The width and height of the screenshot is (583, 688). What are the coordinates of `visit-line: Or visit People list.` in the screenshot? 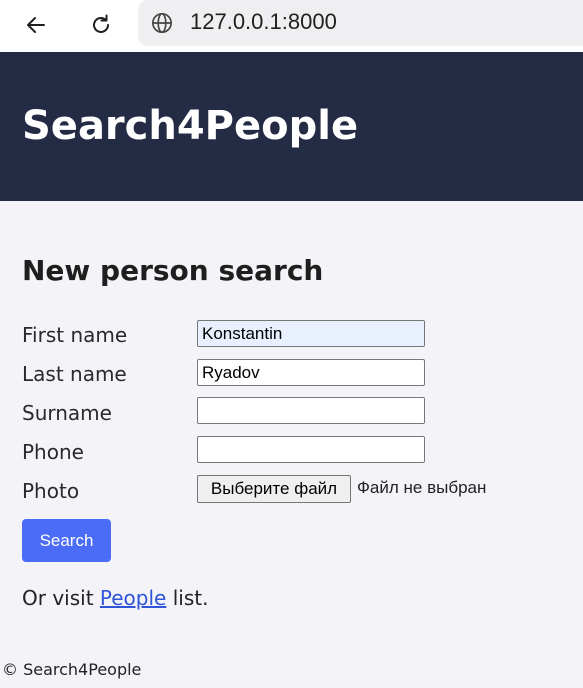 It's located at (115, 598).